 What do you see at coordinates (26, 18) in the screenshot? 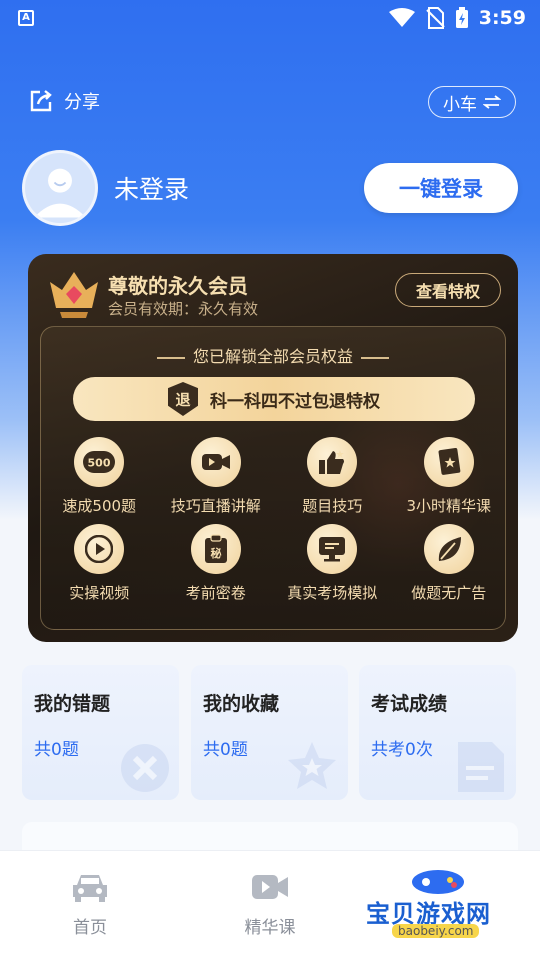
I see `app-notification-icon: A` at bounding box center [26, 18].